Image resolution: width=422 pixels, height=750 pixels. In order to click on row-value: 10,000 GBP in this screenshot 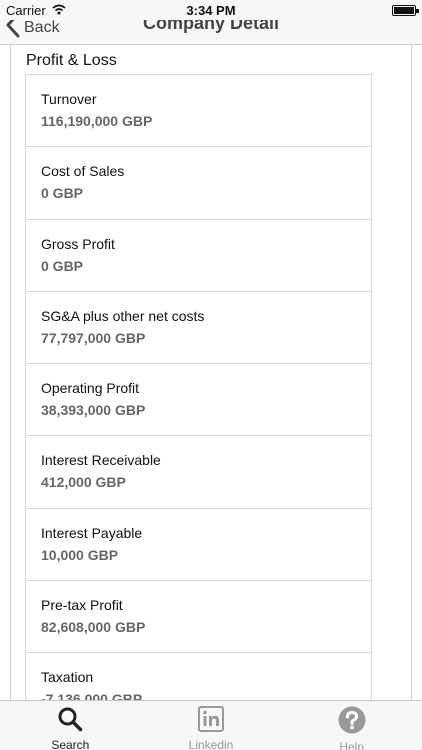, I will do `click(80, 554)`.